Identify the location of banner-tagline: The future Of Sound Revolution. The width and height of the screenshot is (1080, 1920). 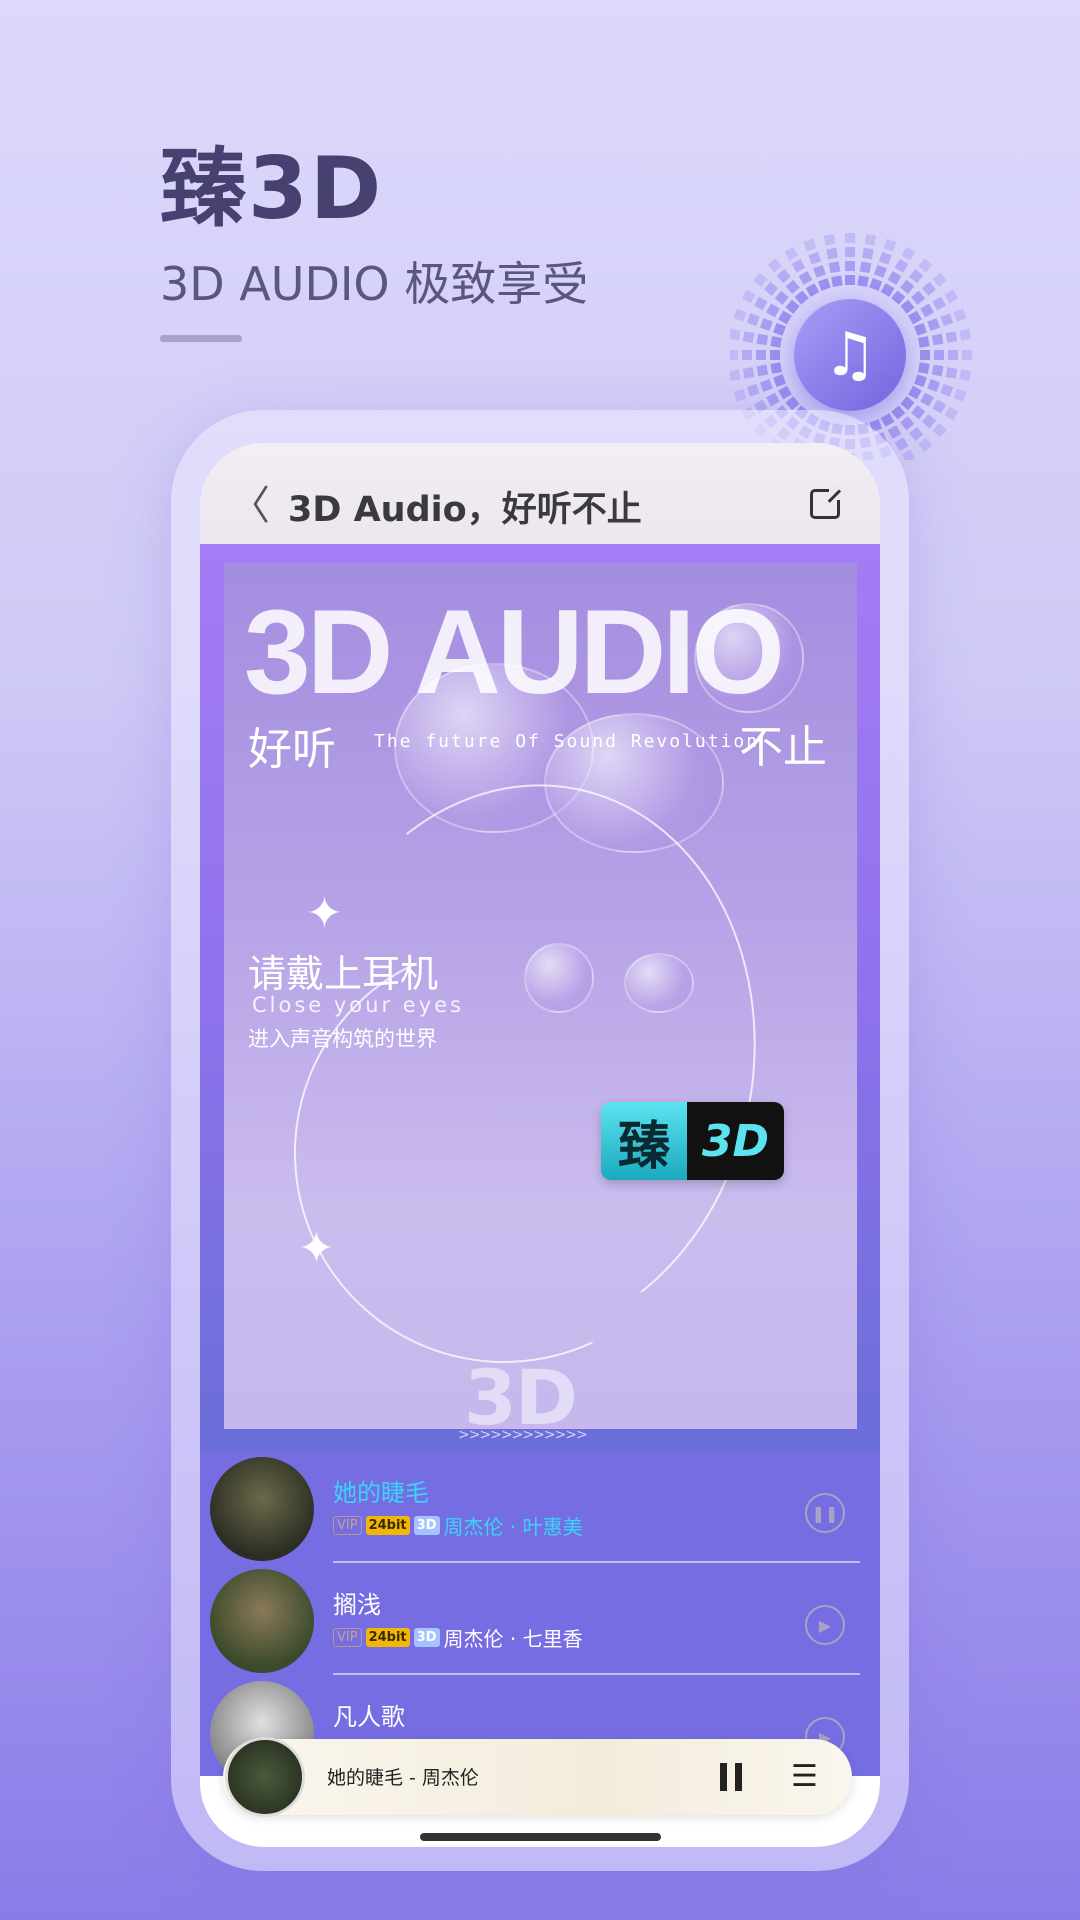
(567, 741).